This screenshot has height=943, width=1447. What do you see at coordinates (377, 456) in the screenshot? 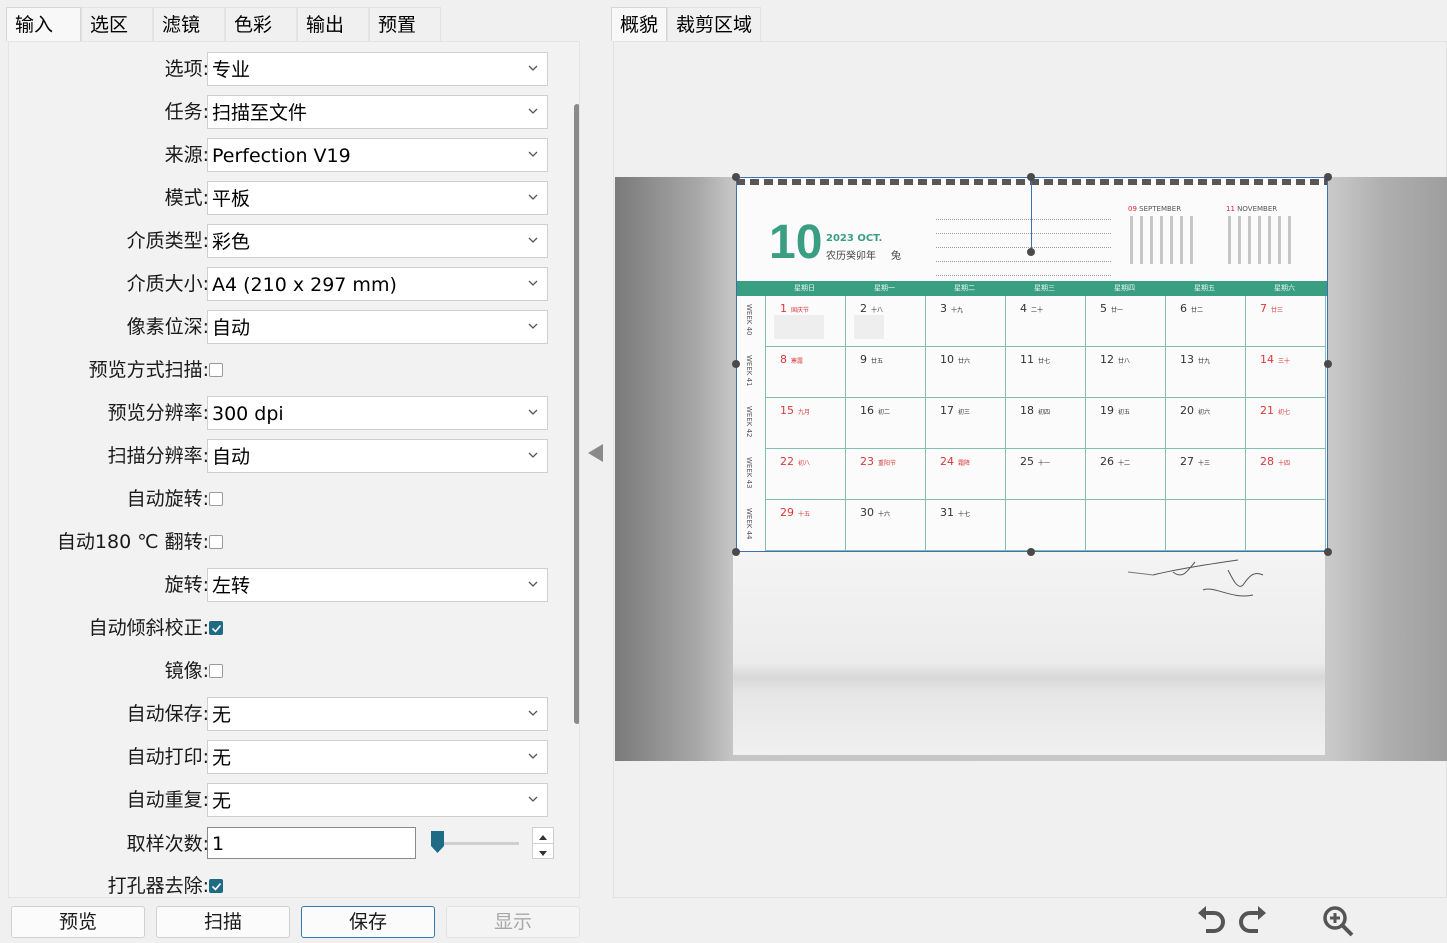
I see `scan-res-select: 自动` at bounding box center [377, 456].